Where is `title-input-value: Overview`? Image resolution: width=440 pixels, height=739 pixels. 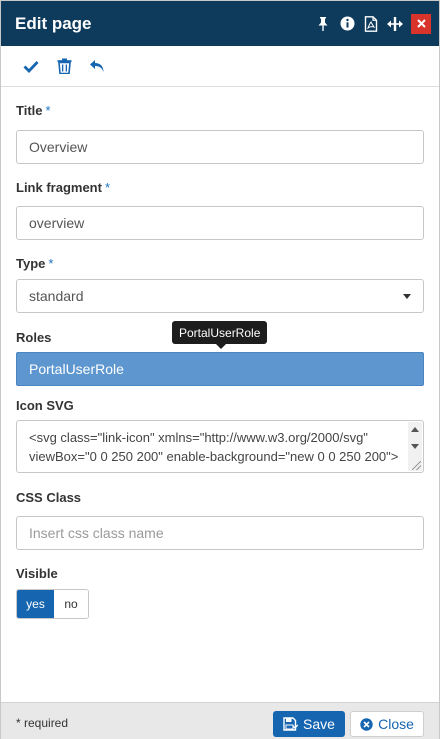
title-input-value: Overview is located at coordinates (58, 147).